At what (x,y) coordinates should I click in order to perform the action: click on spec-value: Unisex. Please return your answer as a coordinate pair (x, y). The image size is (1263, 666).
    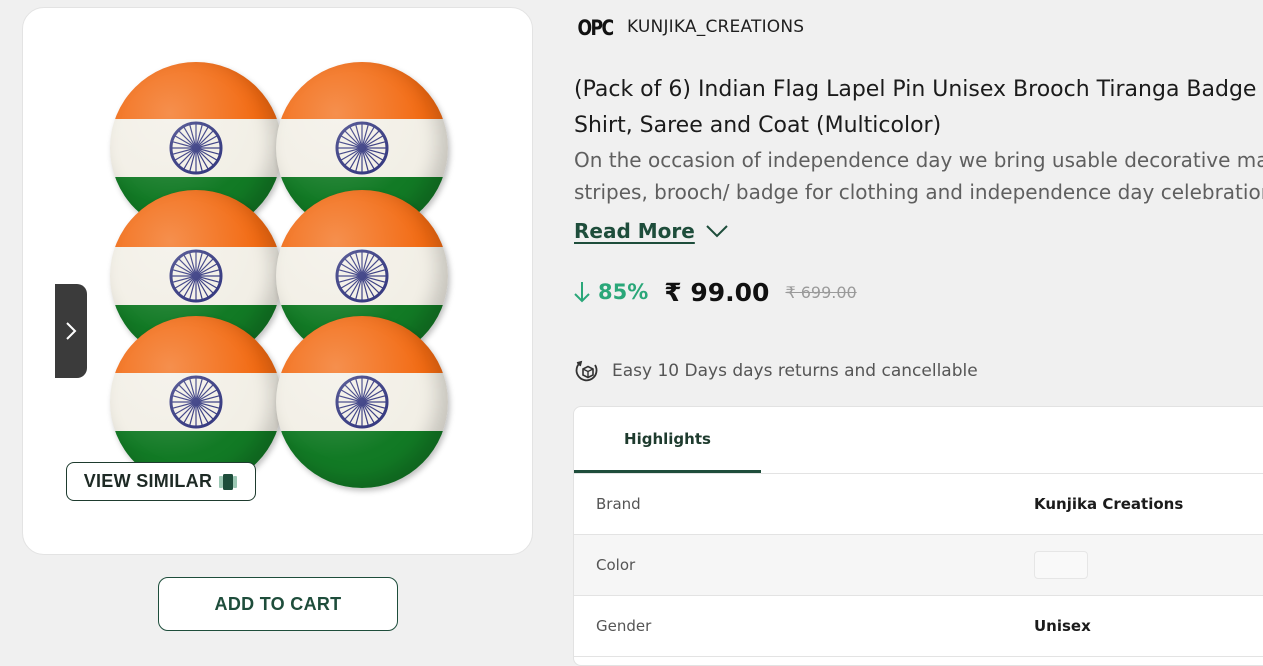
    Looking at the image, I should click on (1062, 626).